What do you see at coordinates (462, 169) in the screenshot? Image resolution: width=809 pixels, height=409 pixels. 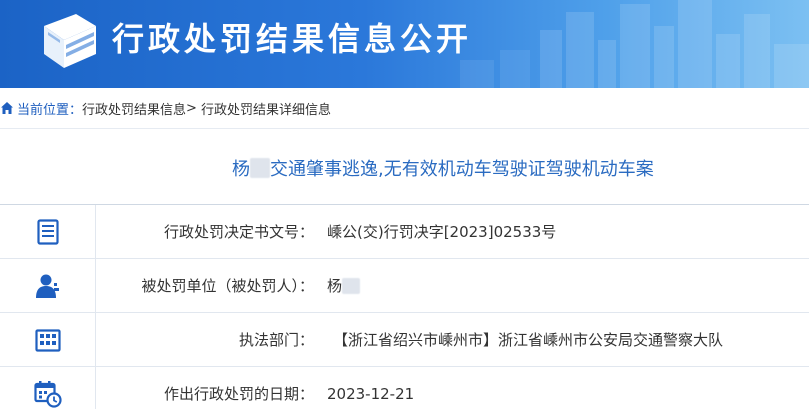 I see `case-title-text: 交通肇事逃逸,无有效机动车驾驶证驾驶机动车案` at bounding box center [462, 169].